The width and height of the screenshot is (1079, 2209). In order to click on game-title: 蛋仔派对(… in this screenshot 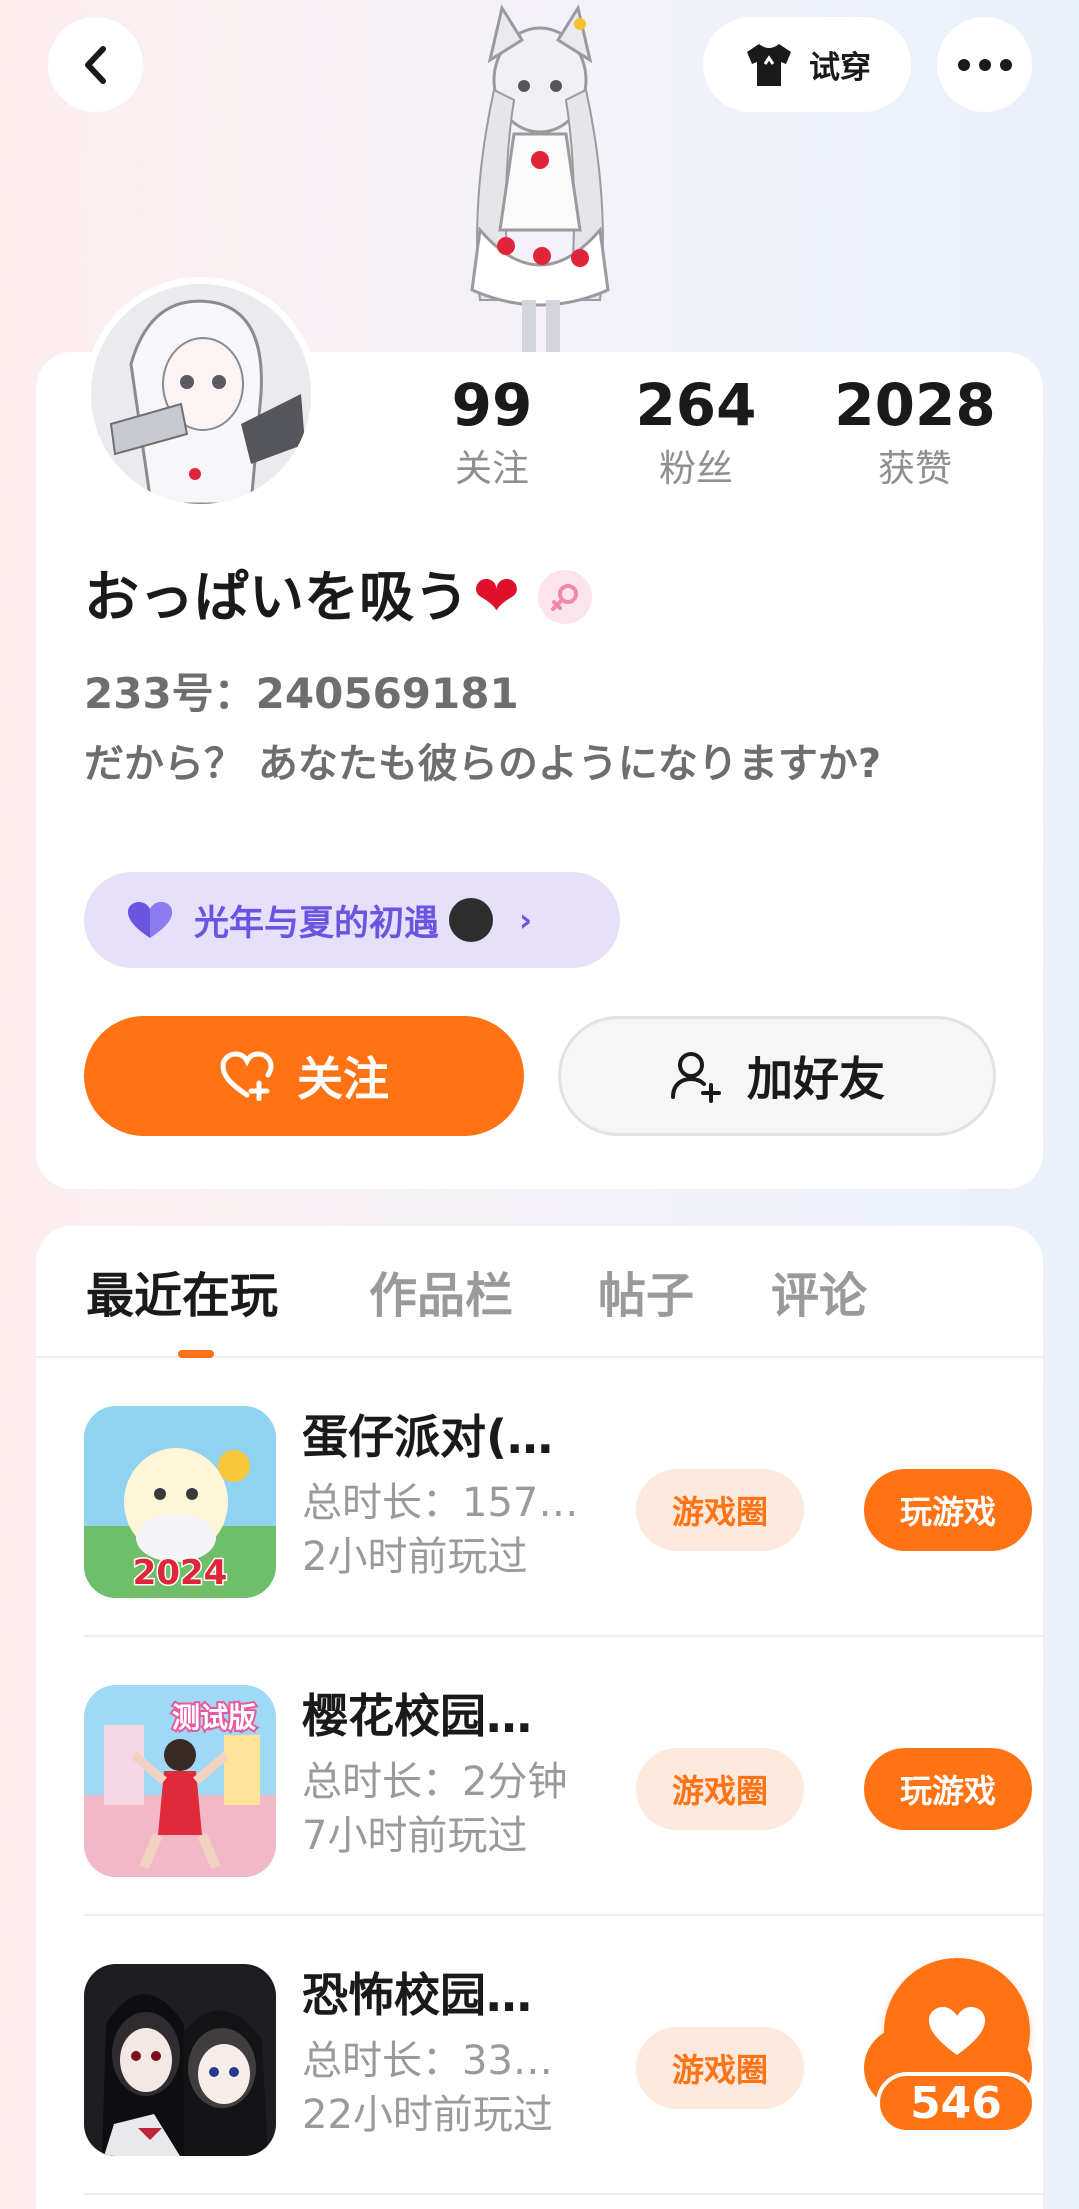, I will do `click(428, 1437)`.